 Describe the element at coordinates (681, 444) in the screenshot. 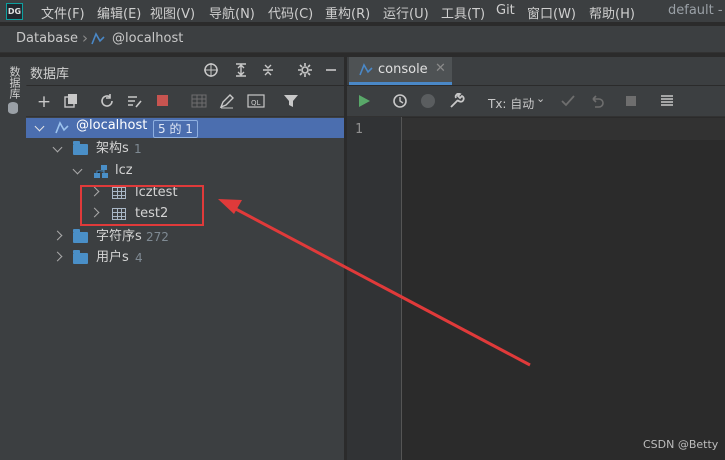

I see `watermark: CSDN @Betty` at that location.